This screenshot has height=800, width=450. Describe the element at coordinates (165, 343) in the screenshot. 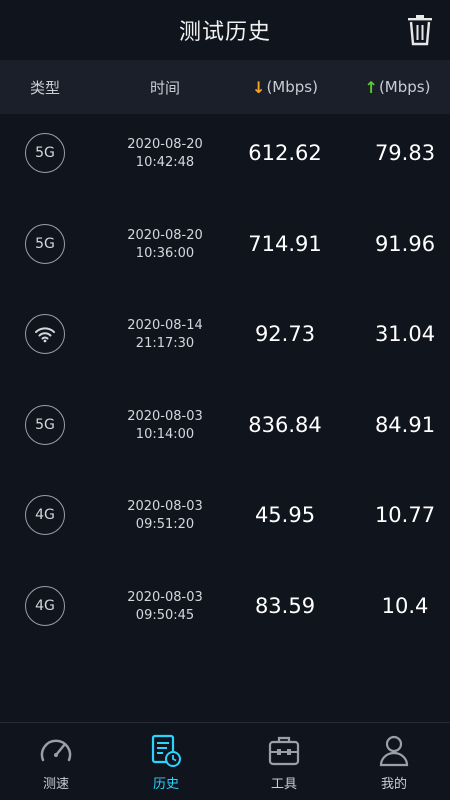

I see `test-time: 21:17:30` at that location.